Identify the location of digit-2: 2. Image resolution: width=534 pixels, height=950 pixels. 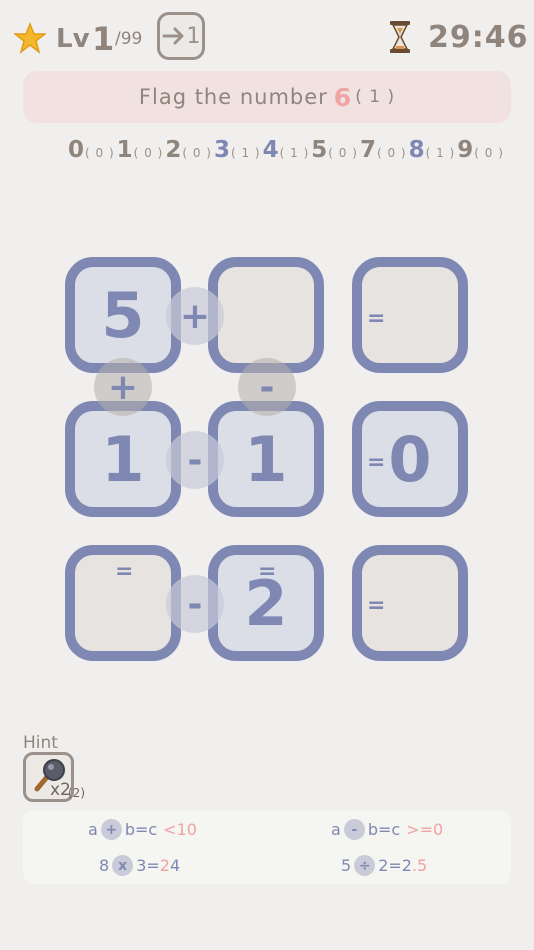
(173, 150).